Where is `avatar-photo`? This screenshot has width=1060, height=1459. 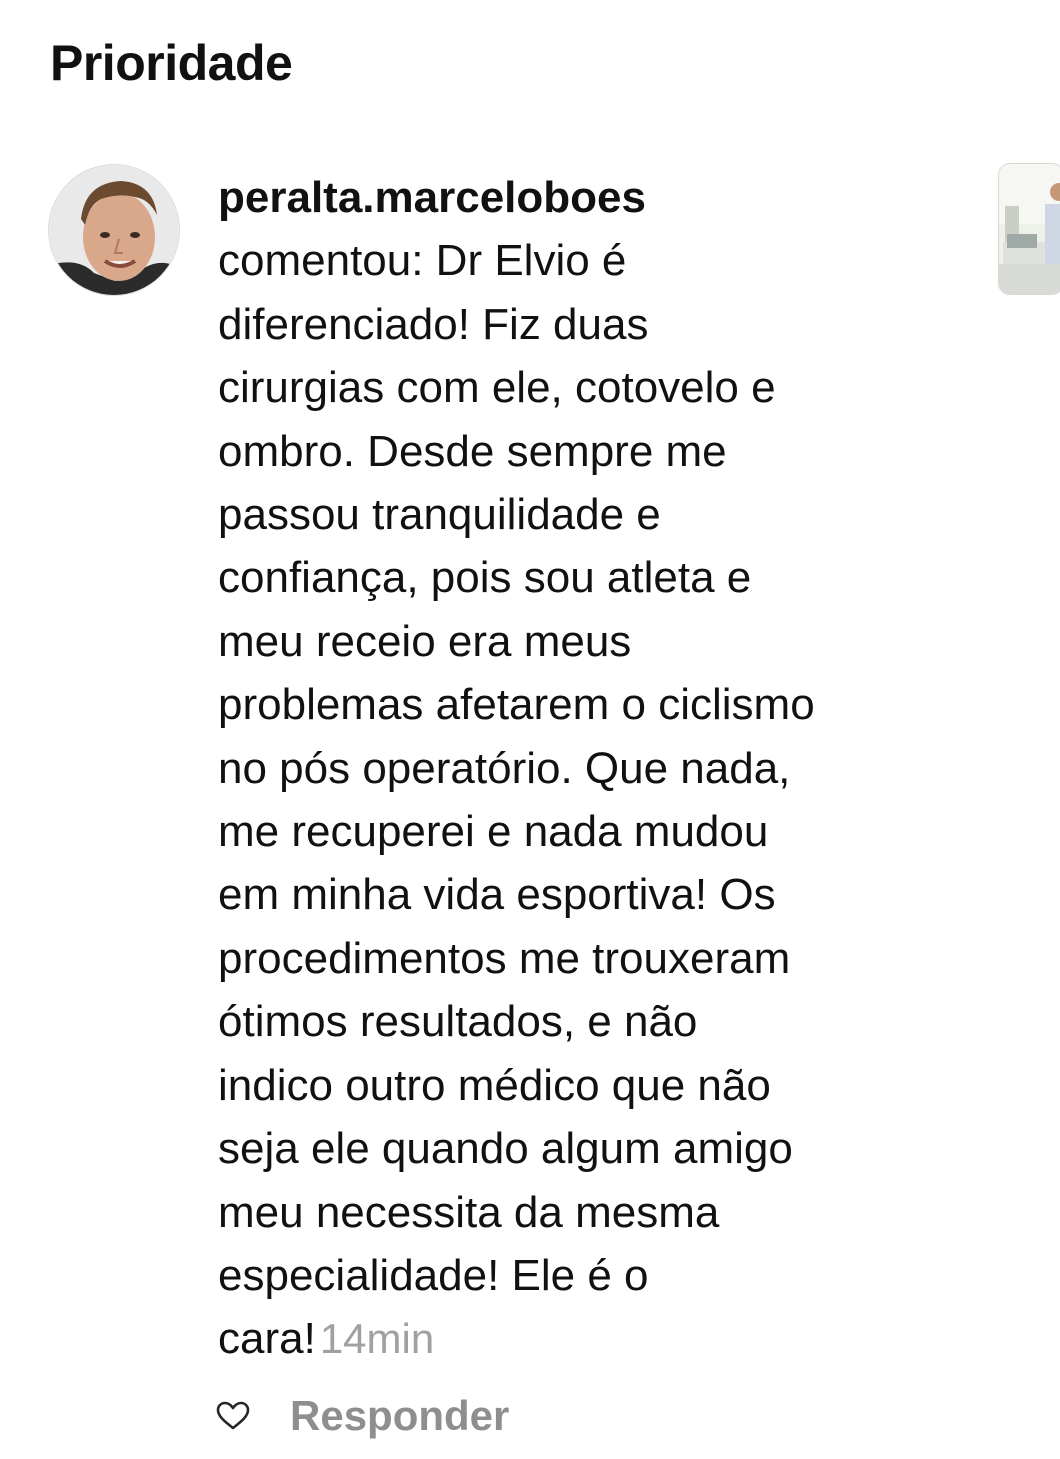 avatar-photo is located at coordinates (114, 230).